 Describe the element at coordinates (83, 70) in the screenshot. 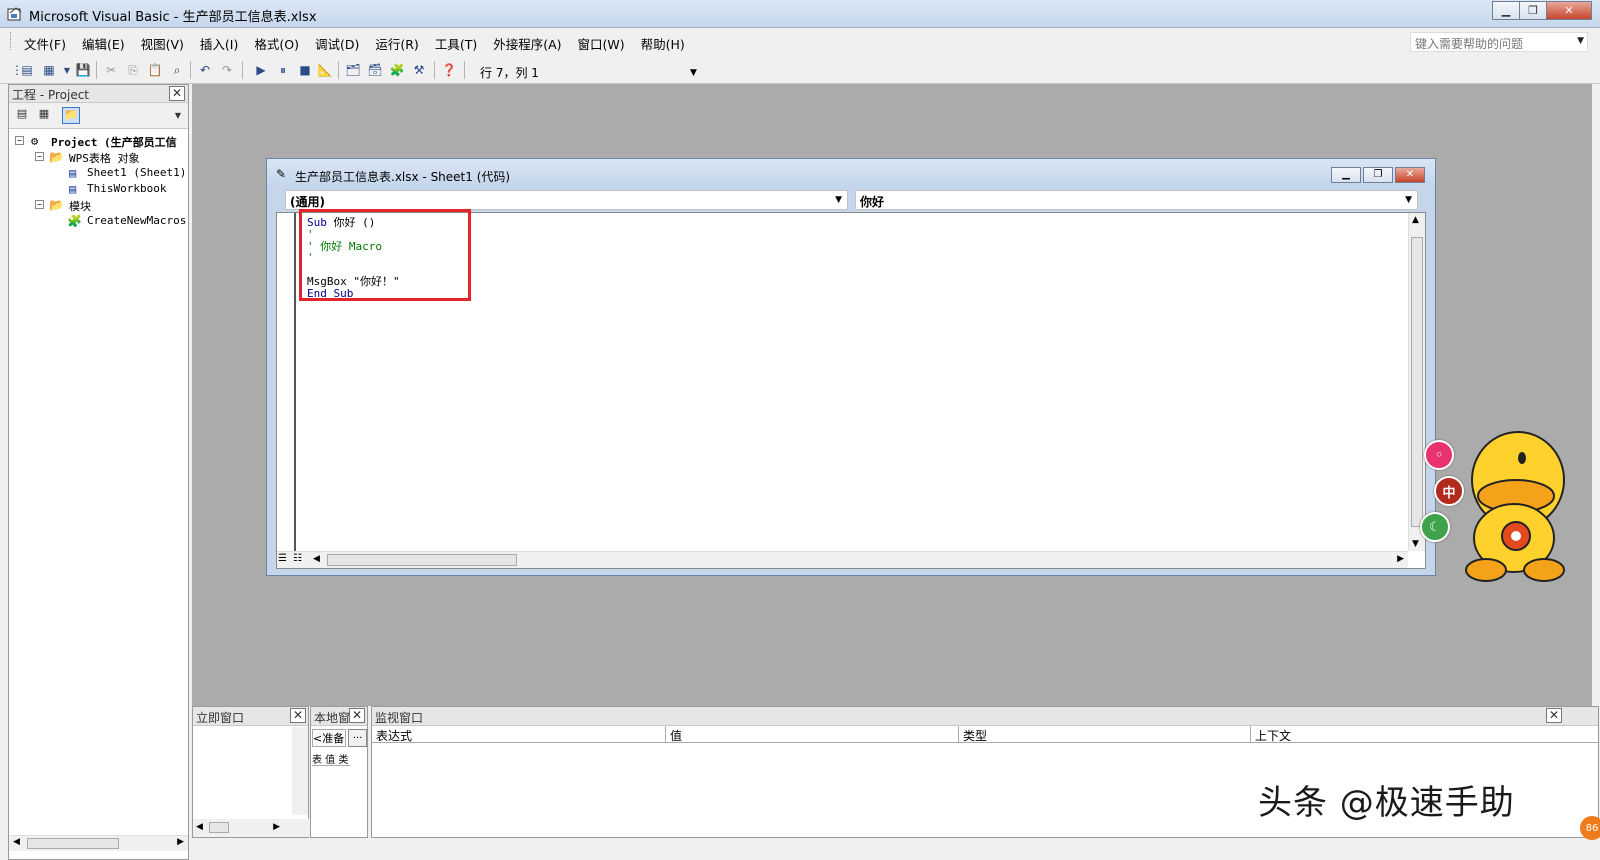

I see `save-icon: 💾` at that location.